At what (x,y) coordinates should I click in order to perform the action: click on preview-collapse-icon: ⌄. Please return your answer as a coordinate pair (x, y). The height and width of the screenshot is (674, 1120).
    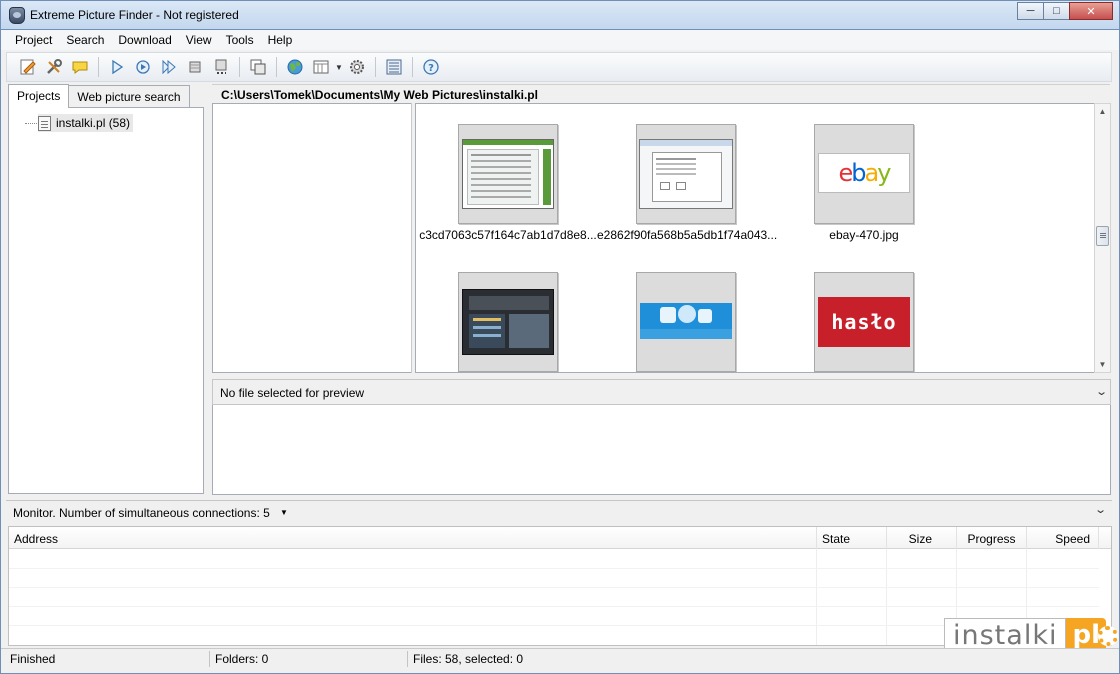
    Looking at the image, I should click on (1101, 391).